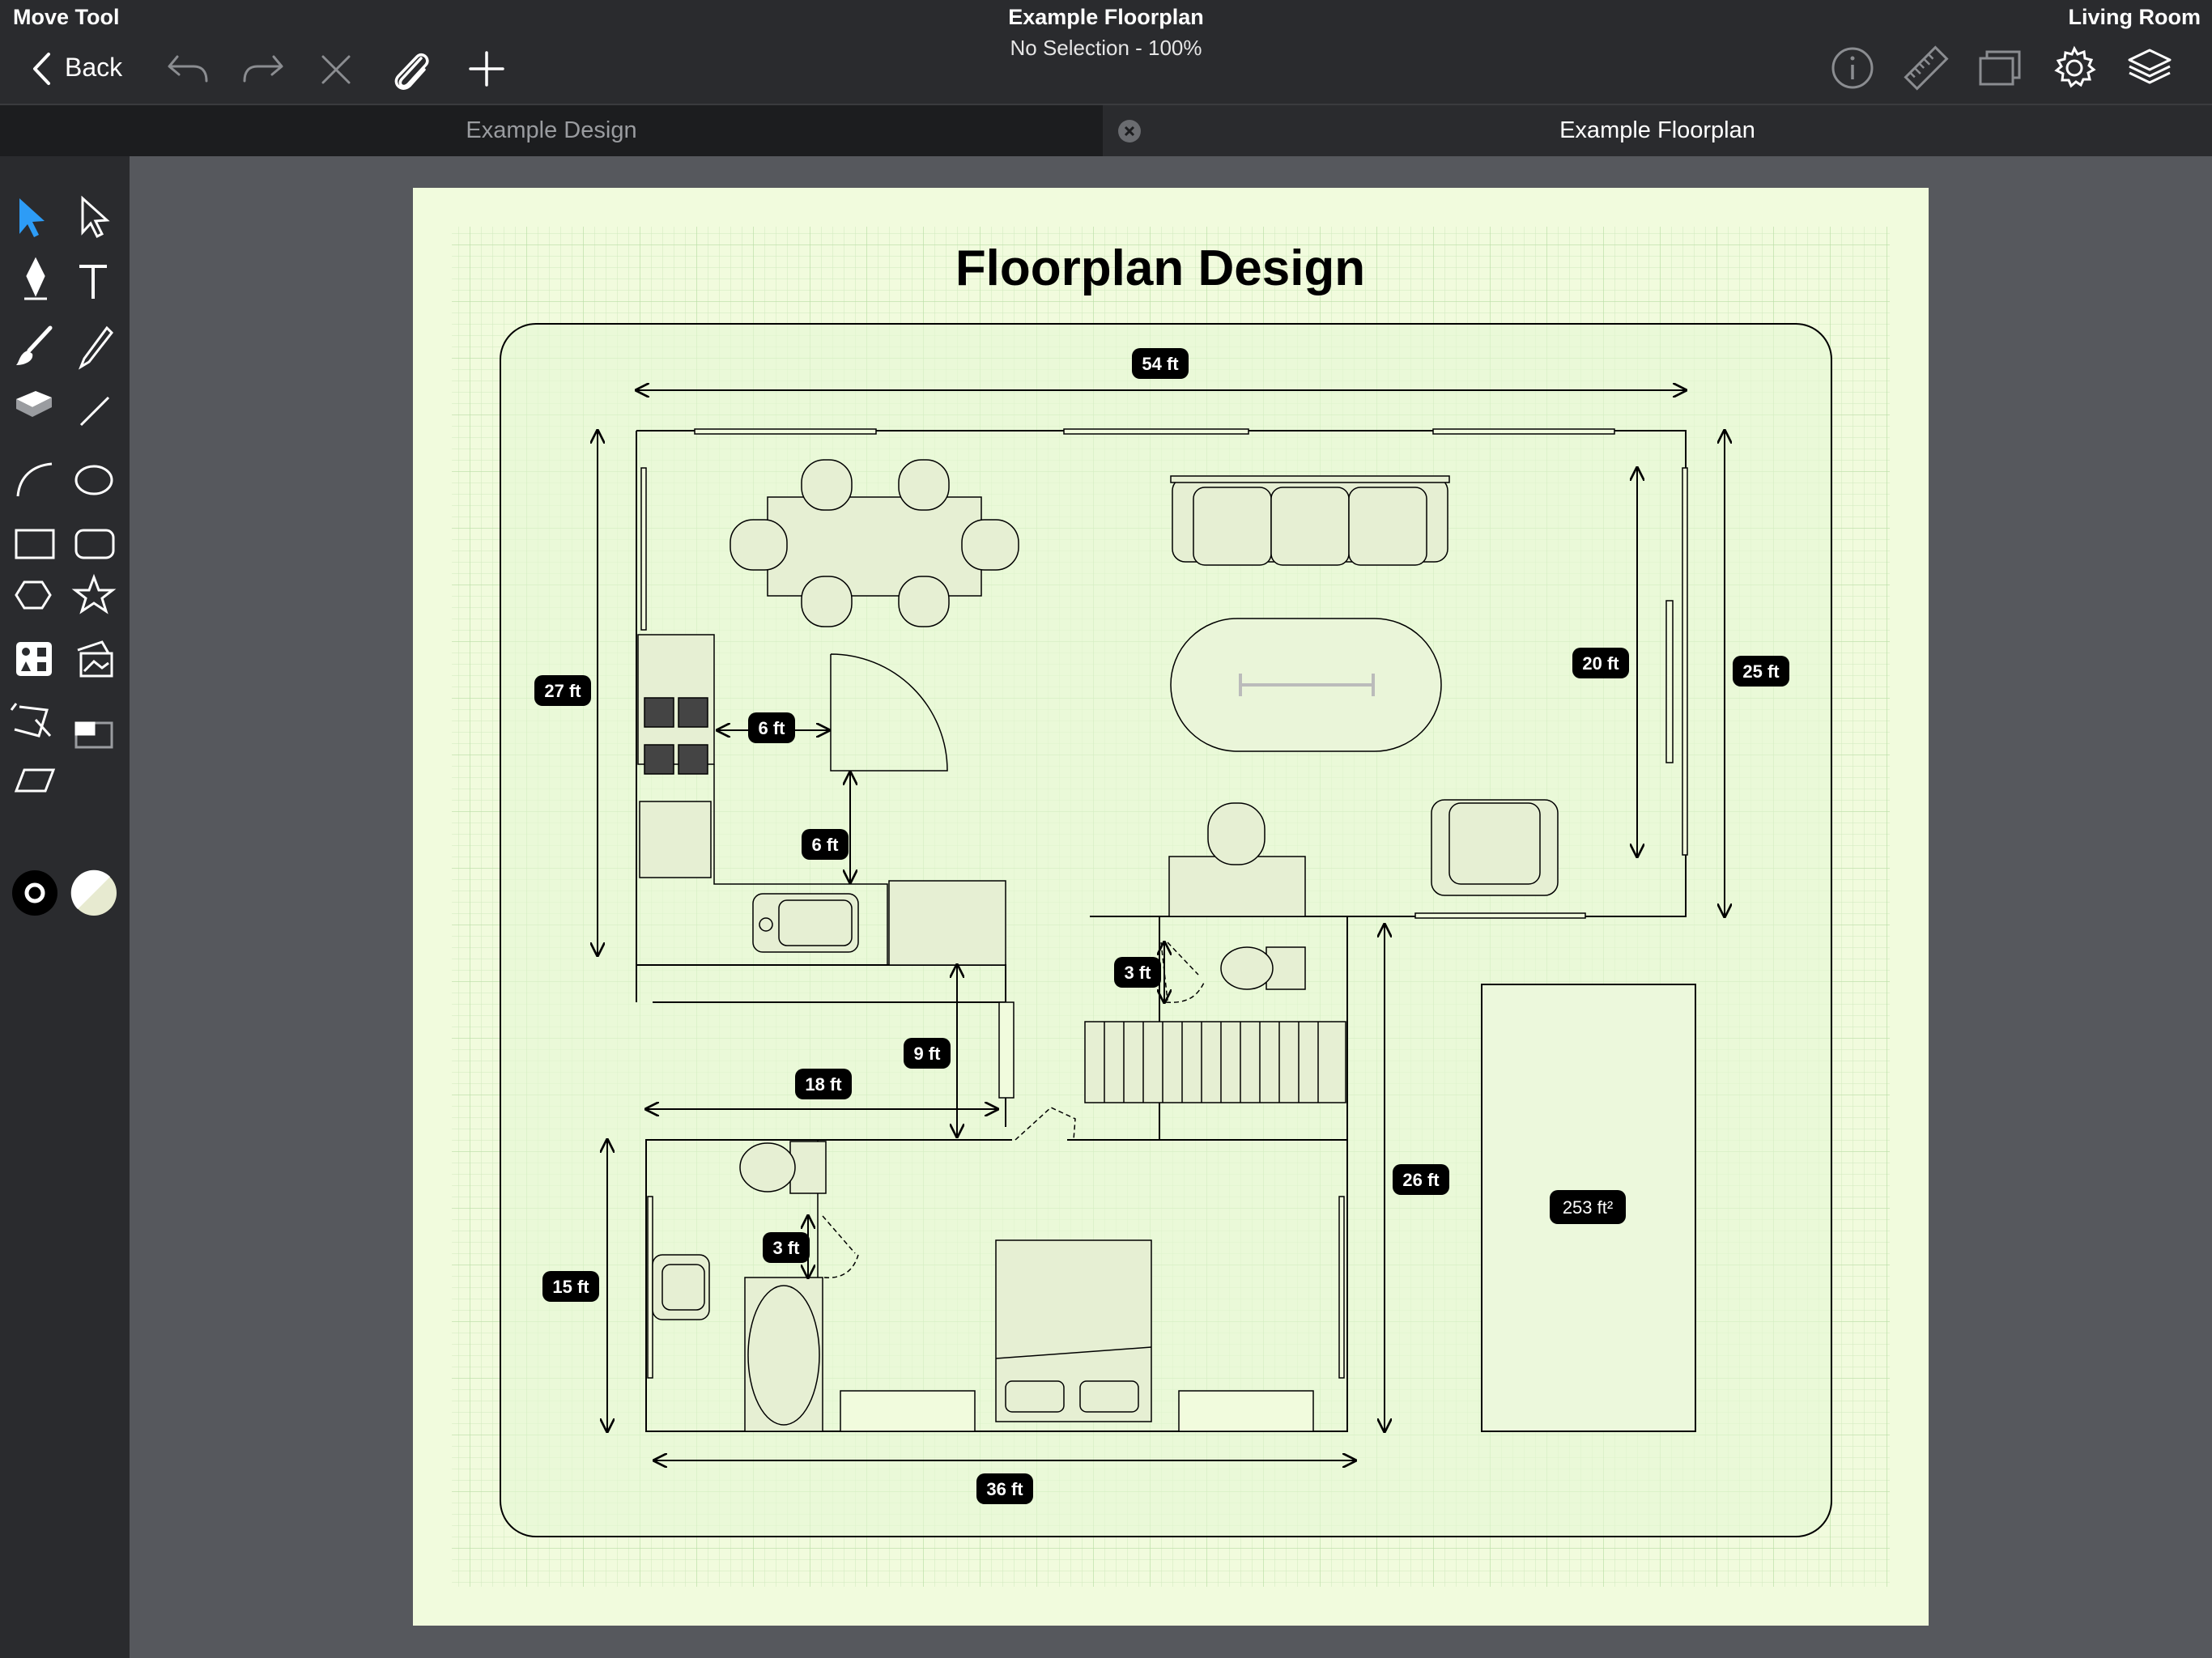  I want to click on select-arrow-icon, so click(32, 217).